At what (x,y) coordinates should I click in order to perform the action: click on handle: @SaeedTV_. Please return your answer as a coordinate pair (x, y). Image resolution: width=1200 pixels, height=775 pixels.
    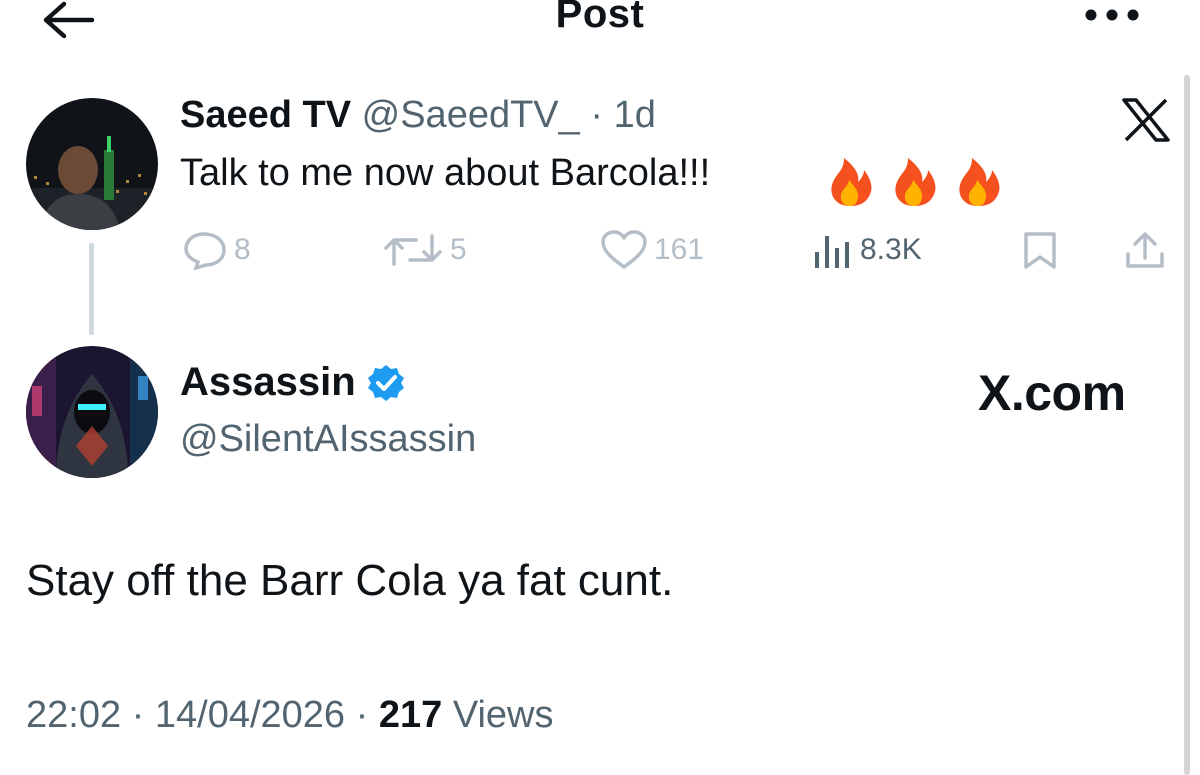
    Looking at the image, I should click on (471, 115).